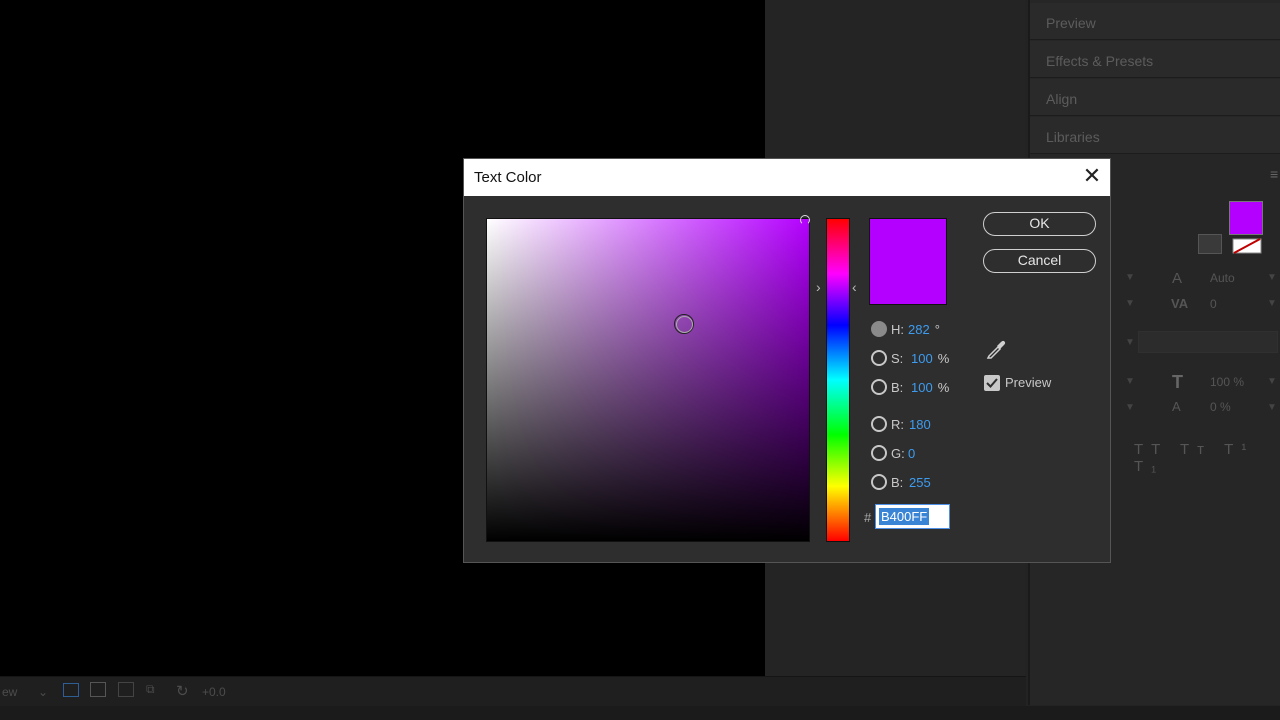  Describe the element at coordinates (818, 287) in the screenshot. I see `hue-slider-left-arrow: ›` at that location.